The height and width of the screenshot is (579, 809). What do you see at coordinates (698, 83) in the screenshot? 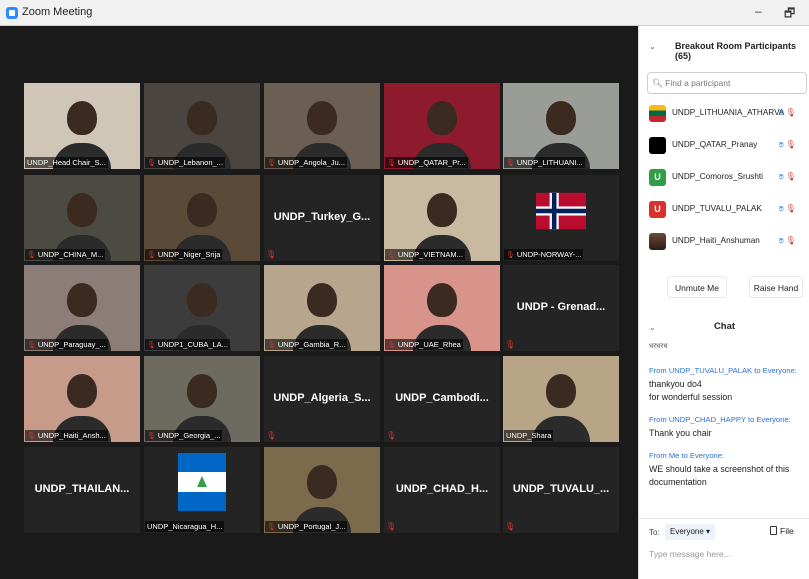
I see `search-placeholder: Find a participant` at bounding box center [698, 83].